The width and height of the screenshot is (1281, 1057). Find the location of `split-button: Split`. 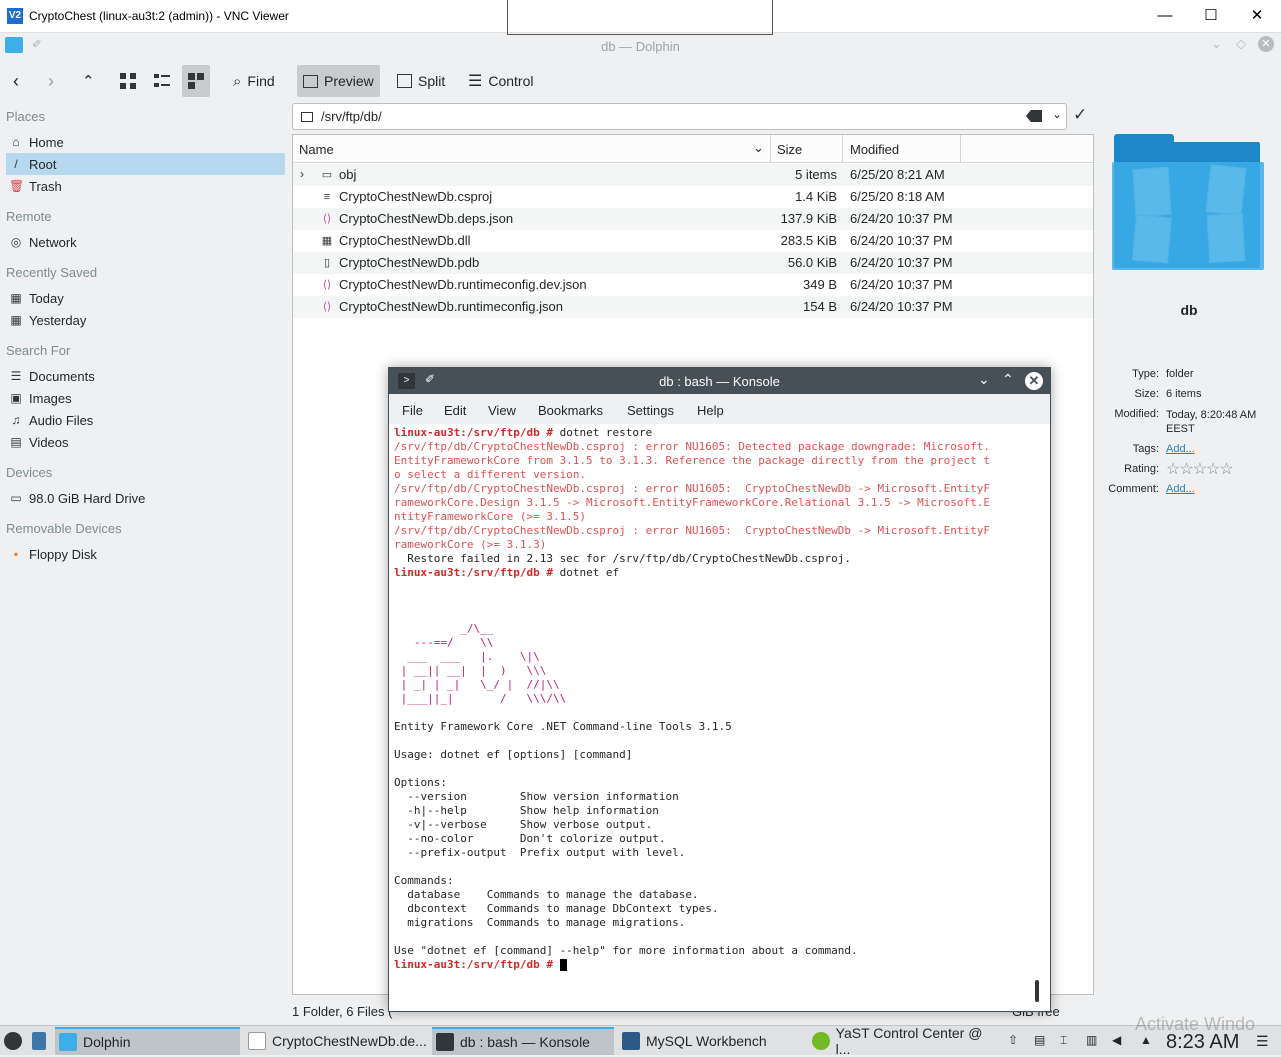

split-button: Split is located at coordinates (421, 81).